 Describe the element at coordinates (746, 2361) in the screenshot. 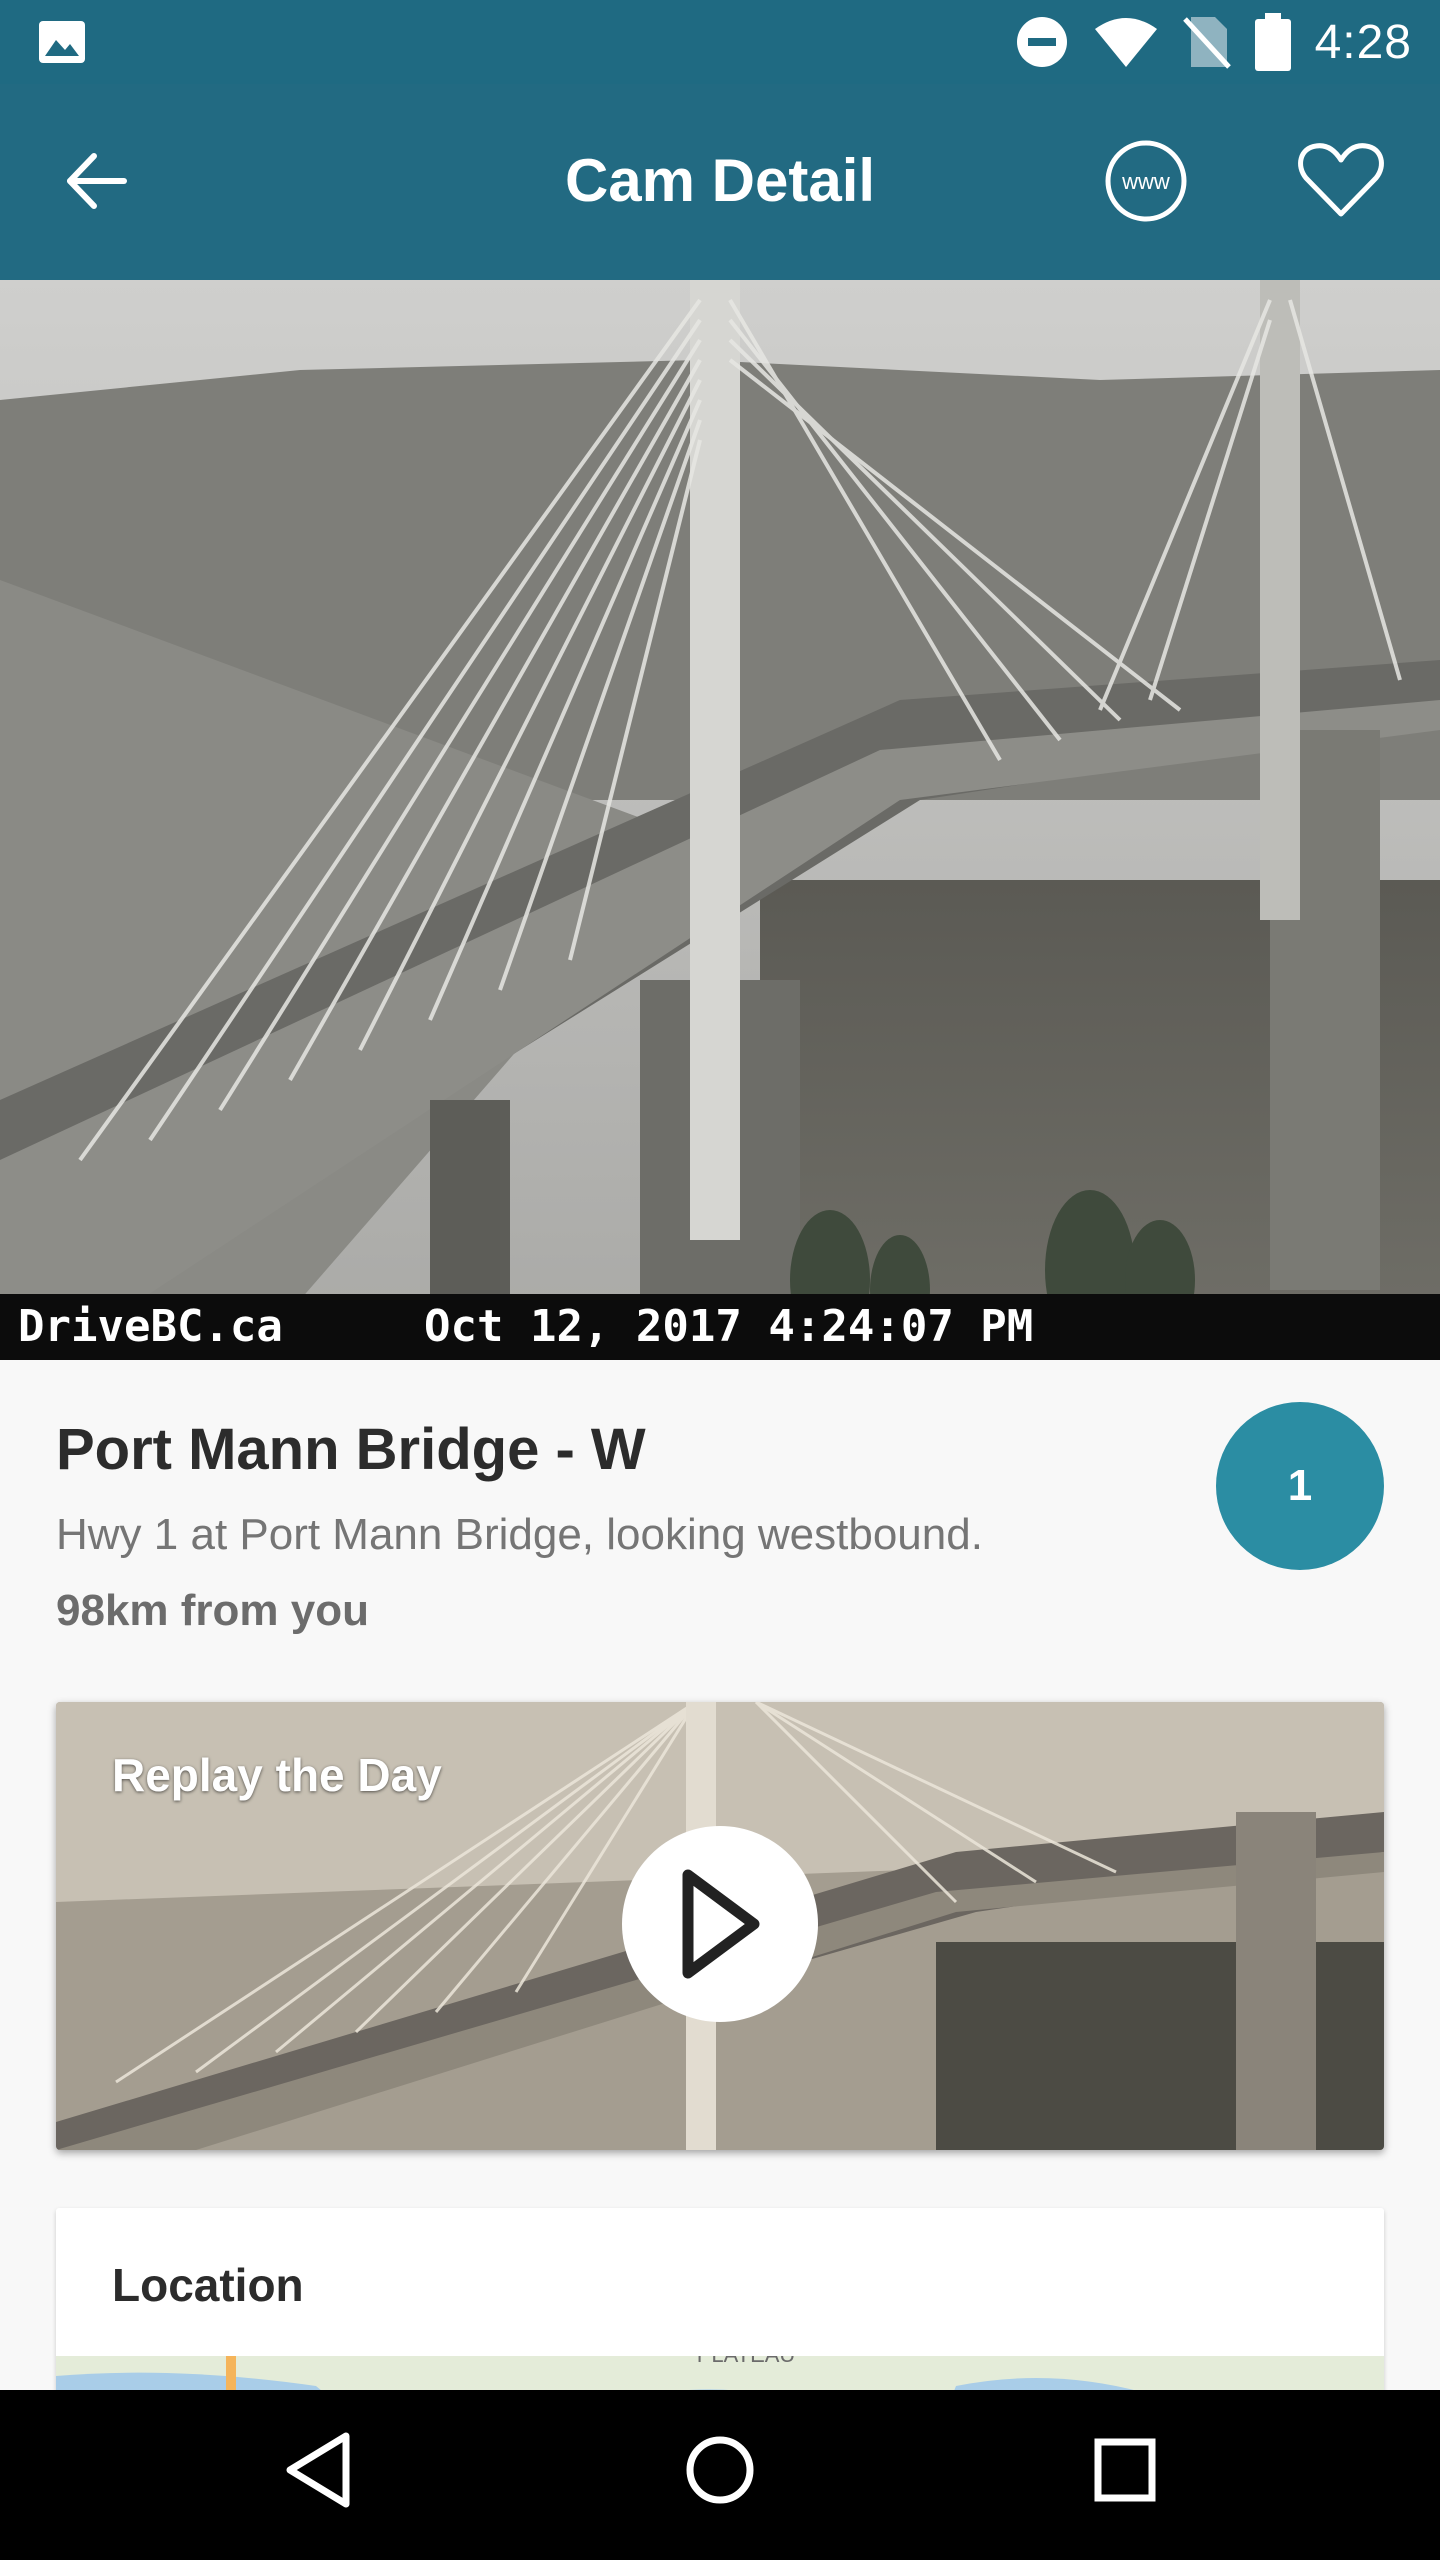

I see `map-label: PLATEAU` at that location.